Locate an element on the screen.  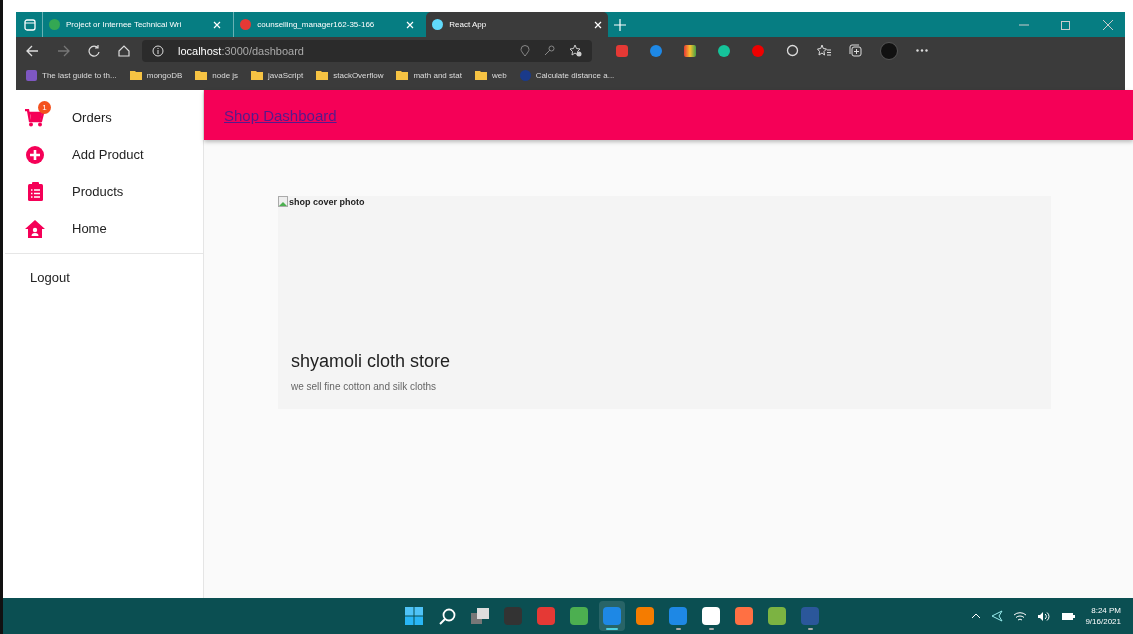
logout-item: Logout is located at coordinates (104, 277).